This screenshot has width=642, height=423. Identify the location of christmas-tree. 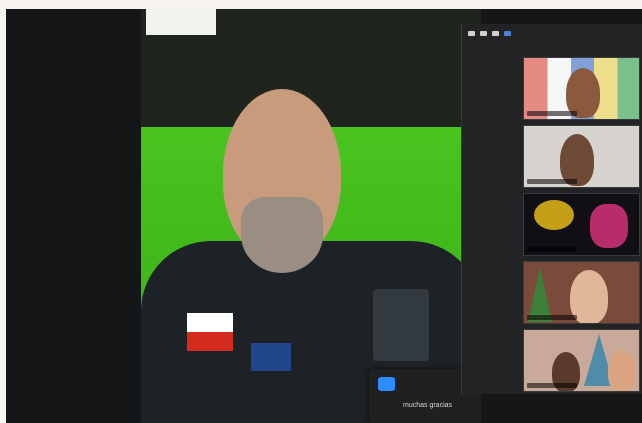
(540, 295).